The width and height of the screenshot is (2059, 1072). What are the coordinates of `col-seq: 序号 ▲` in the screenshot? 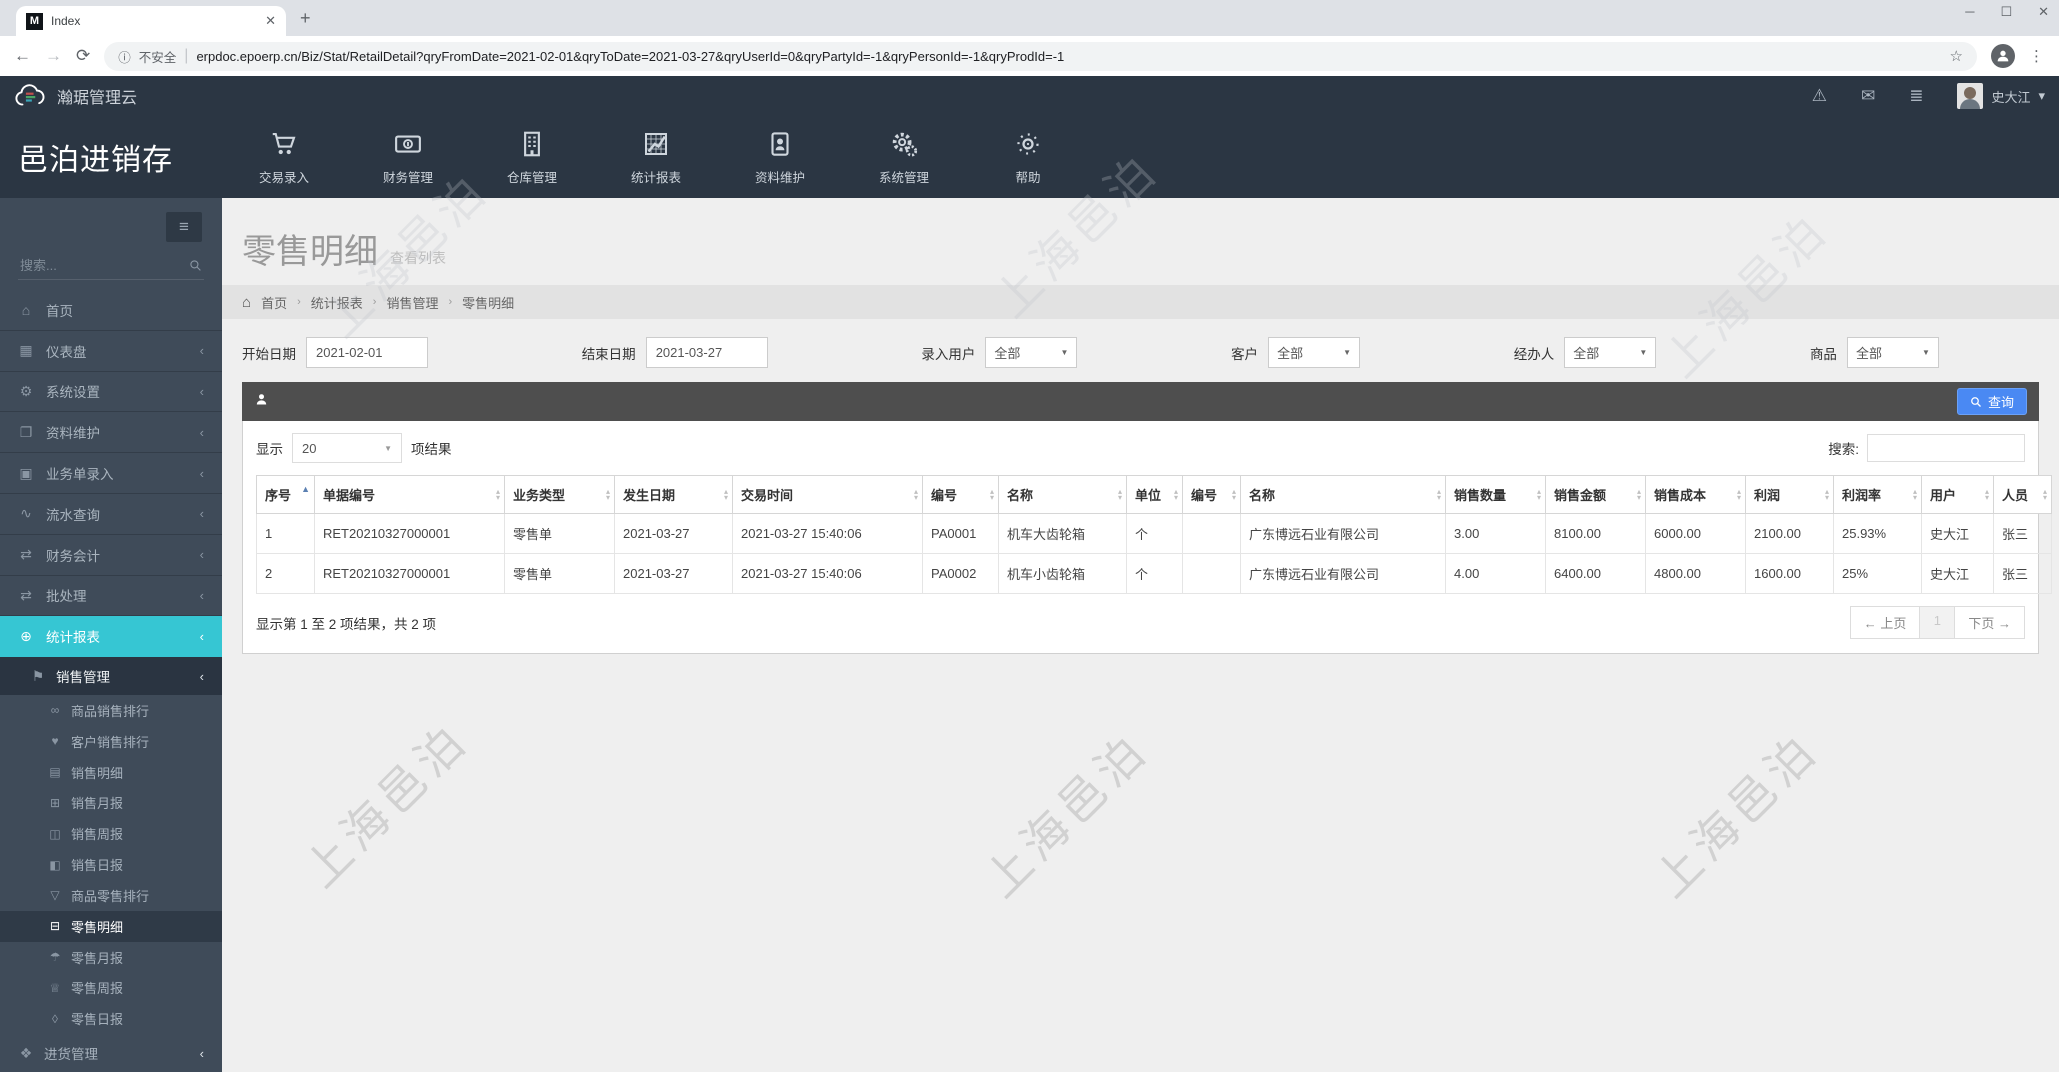 It's located at (285, 494).